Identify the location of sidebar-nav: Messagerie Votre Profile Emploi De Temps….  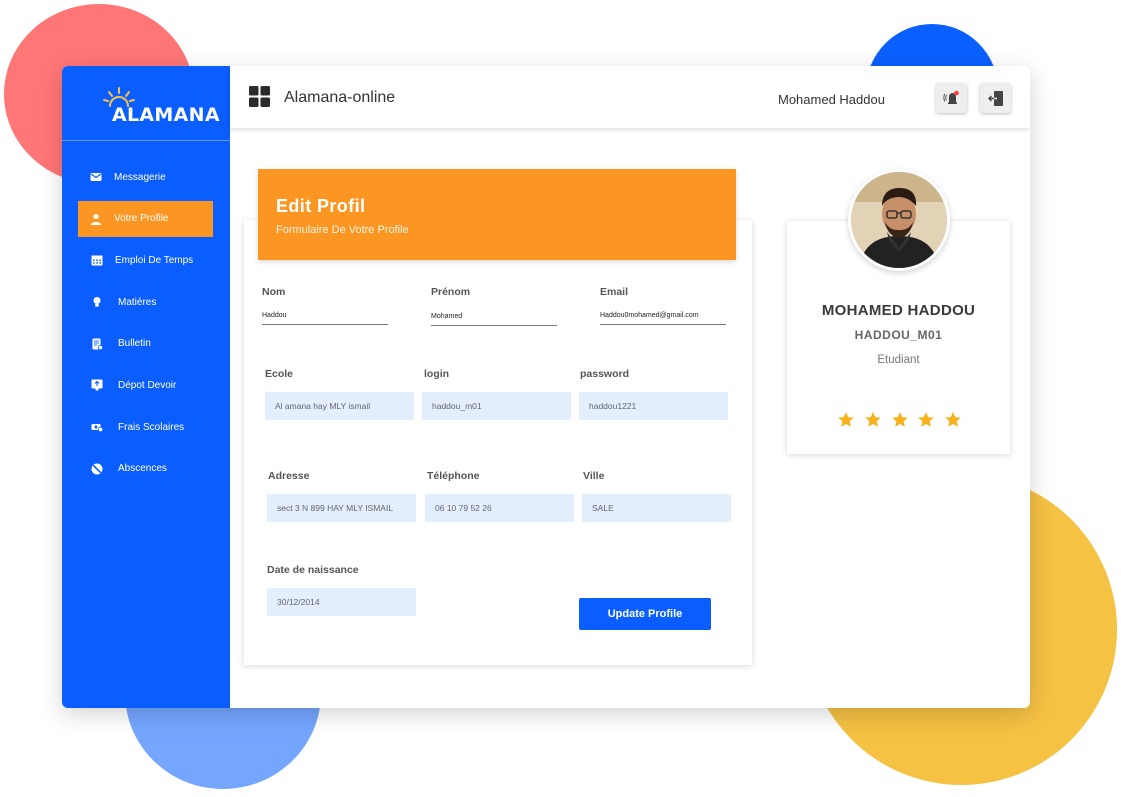
(145, 326).